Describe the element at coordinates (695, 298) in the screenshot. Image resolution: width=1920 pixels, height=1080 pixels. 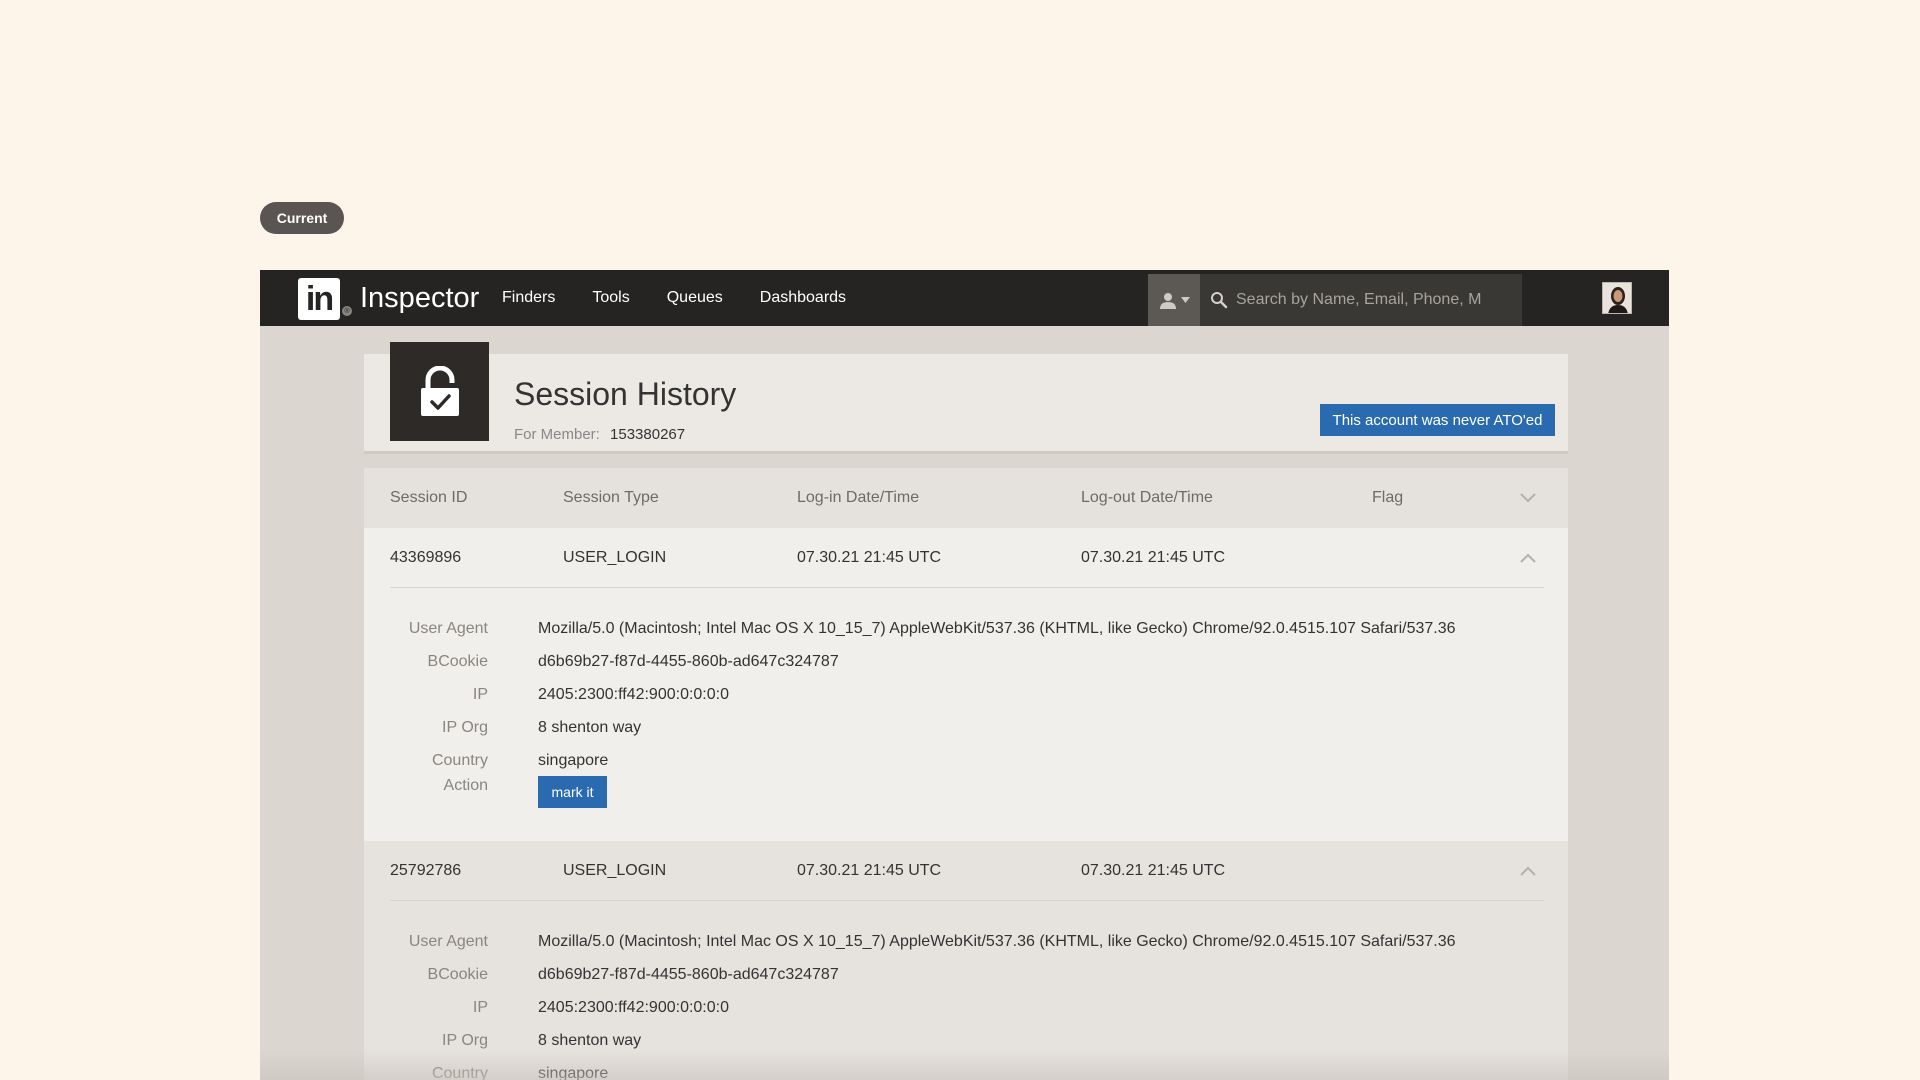
I see `nav-queues: Queues` at that location.